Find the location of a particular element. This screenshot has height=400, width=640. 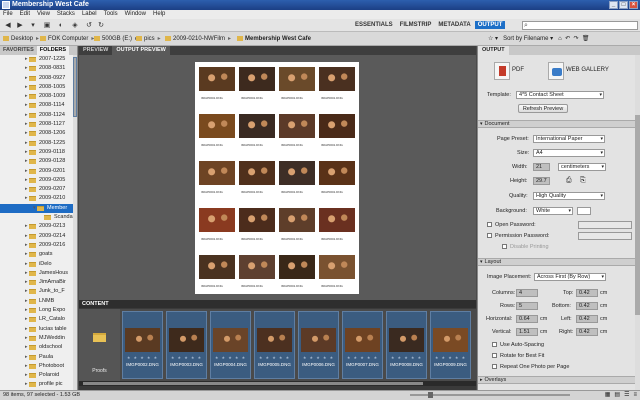

folder-tree-item: ▸ 2009-0207 is located at coordinates (38, 189).